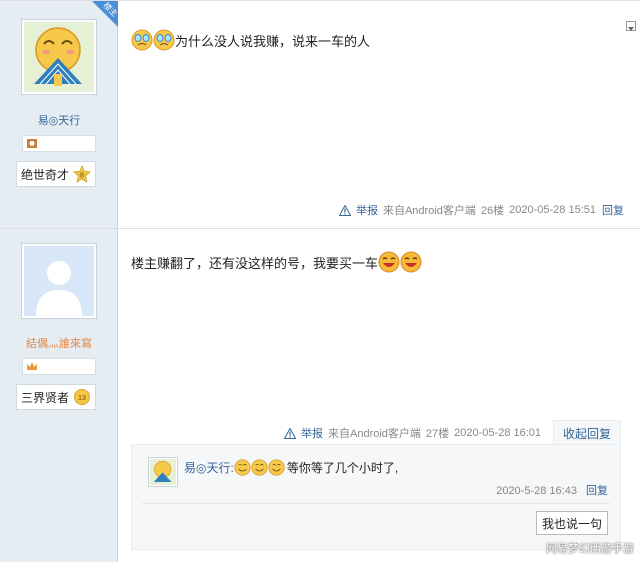 The height and width of the screenshot is (562, 640). I want to click on username: 易◎天行, so click(59, 120).